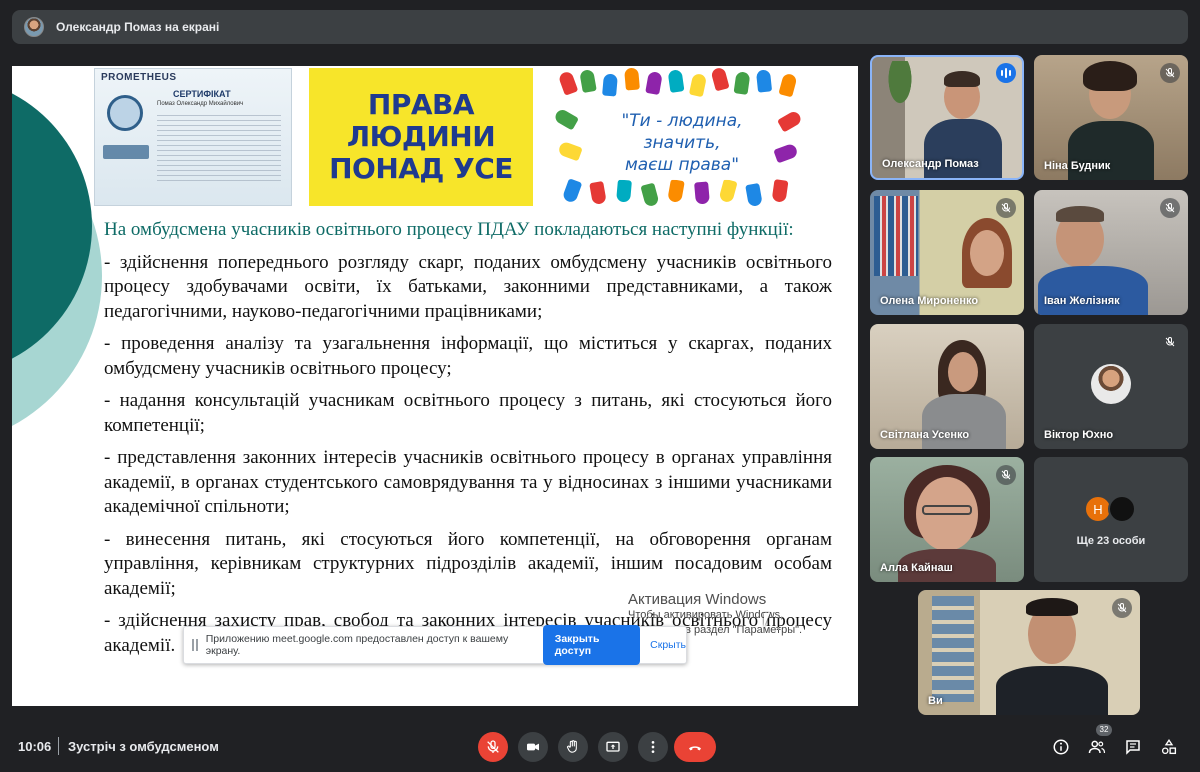 The height and width of the screenshot is (772, 1200). What do you see at coordinates (925, 435) in the screenshot?
I see `participant-name: Світлана Усенко` at bounding box center [925, 435].